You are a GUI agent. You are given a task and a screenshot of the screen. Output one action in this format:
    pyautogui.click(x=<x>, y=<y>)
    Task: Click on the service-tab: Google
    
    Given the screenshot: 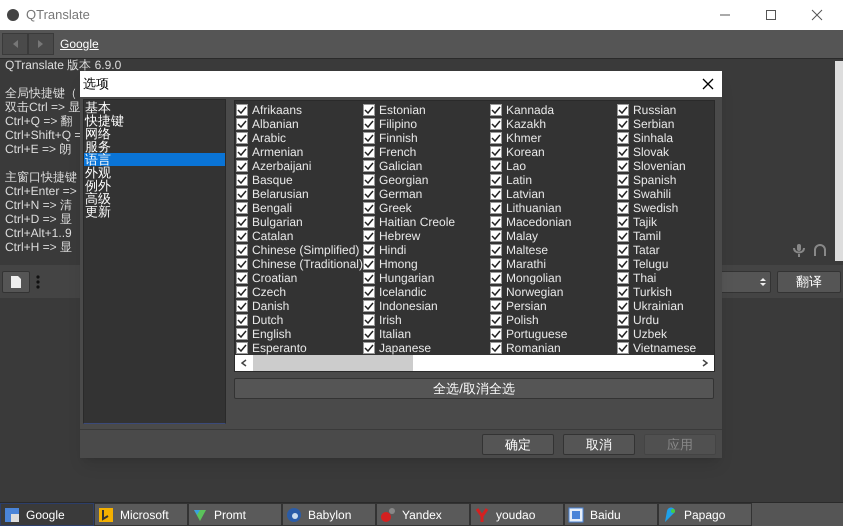 What is the action you would take?
    pyautogui.click(x=47, y=514)
    